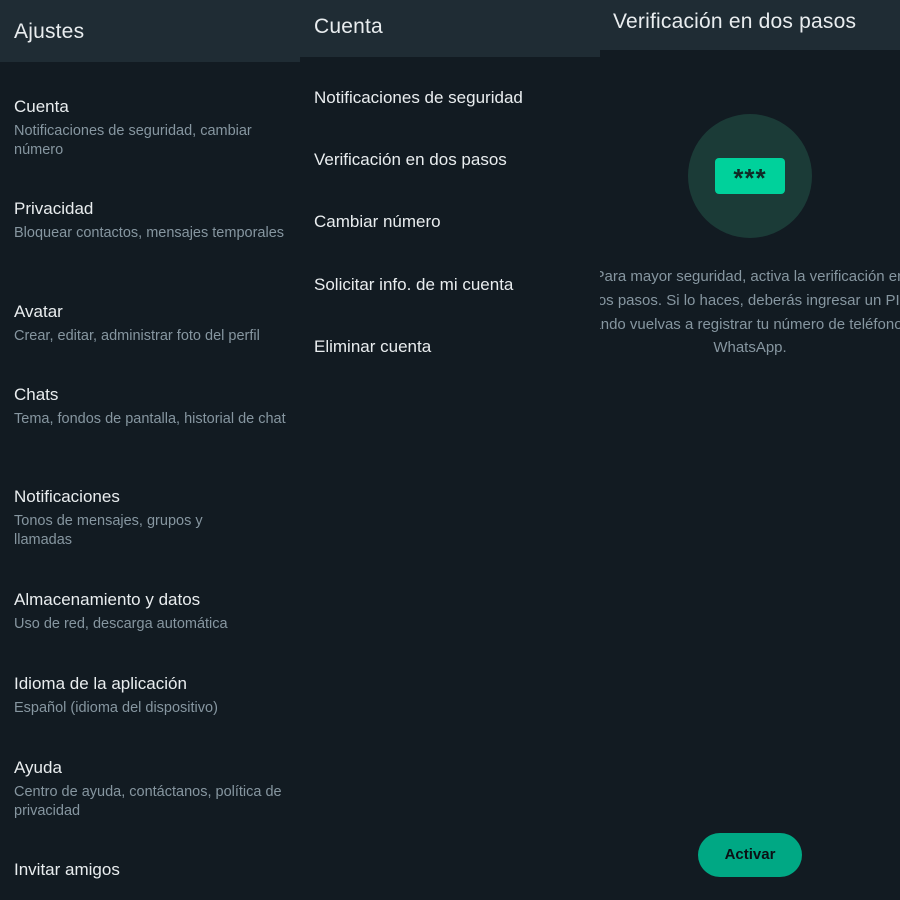  What do you see at coordinates (116, 708) in the screenshot?
I see `settings-item-subtitle: Español (idioma del dispositivo)` at bounding box center [116, 708].